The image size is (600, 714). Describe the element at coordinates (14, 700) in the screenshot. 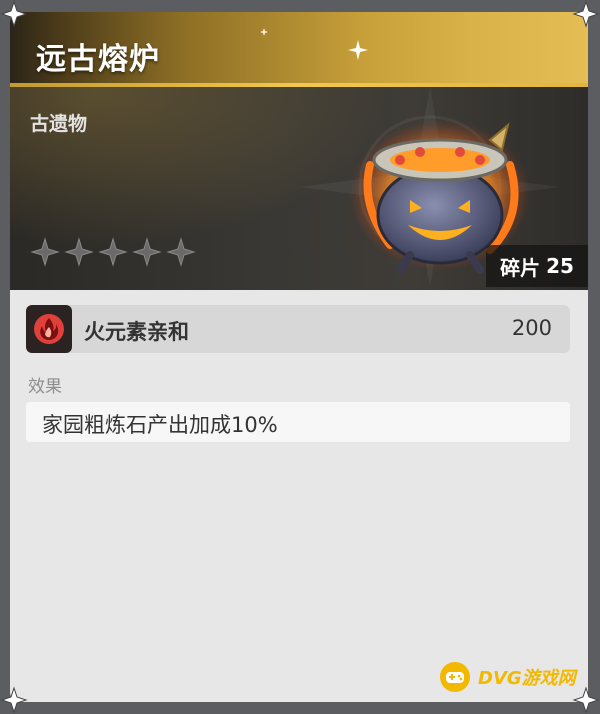

I see `corner-ornament-bottom-left` at that location.